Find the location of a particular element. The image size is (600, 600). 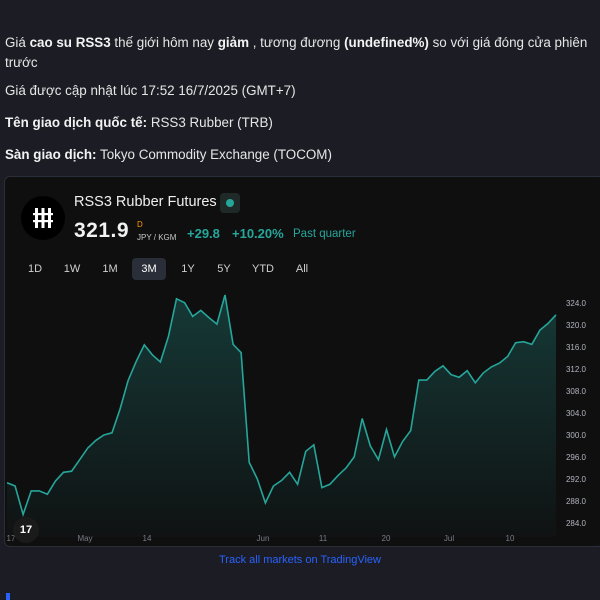

tab-1y: 1Y is located at coordinates (188, 269).